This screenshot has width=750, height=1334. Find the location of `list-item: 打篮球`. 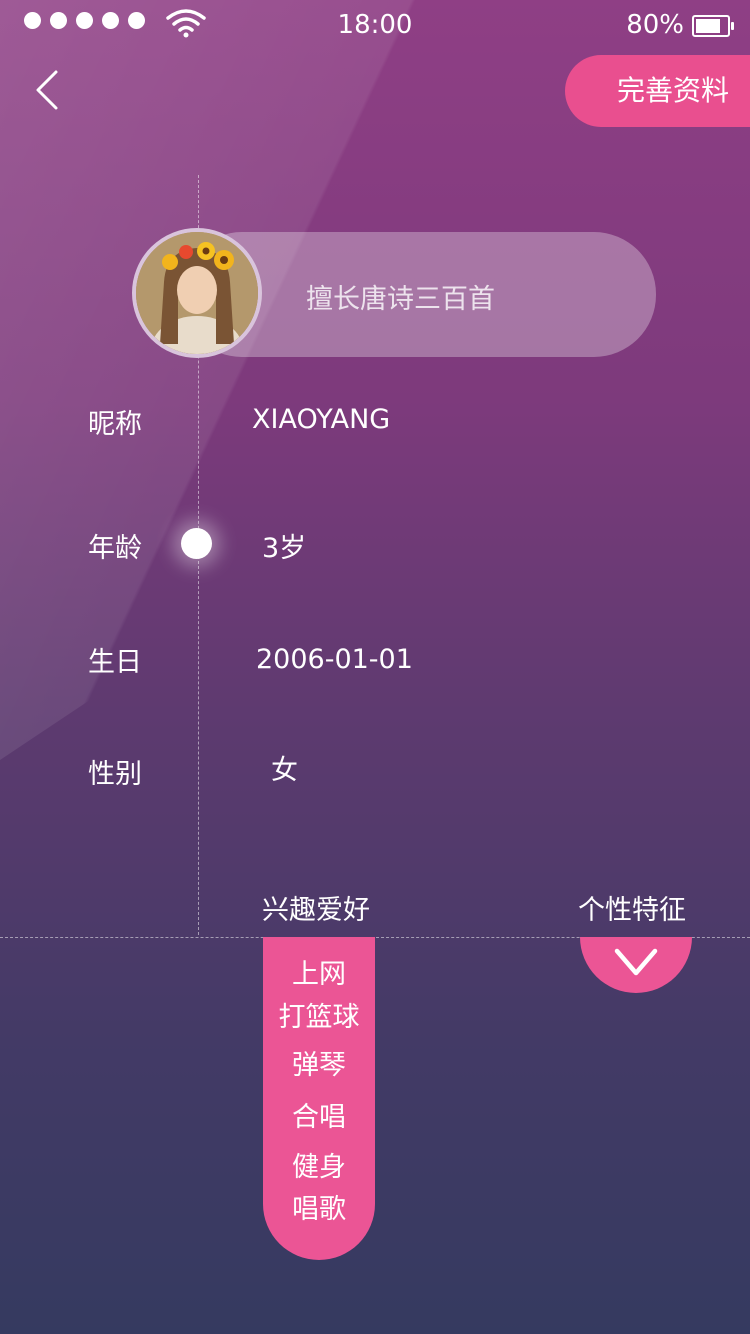

list-item: 打篮球 is located at coordinates (319, 1017).